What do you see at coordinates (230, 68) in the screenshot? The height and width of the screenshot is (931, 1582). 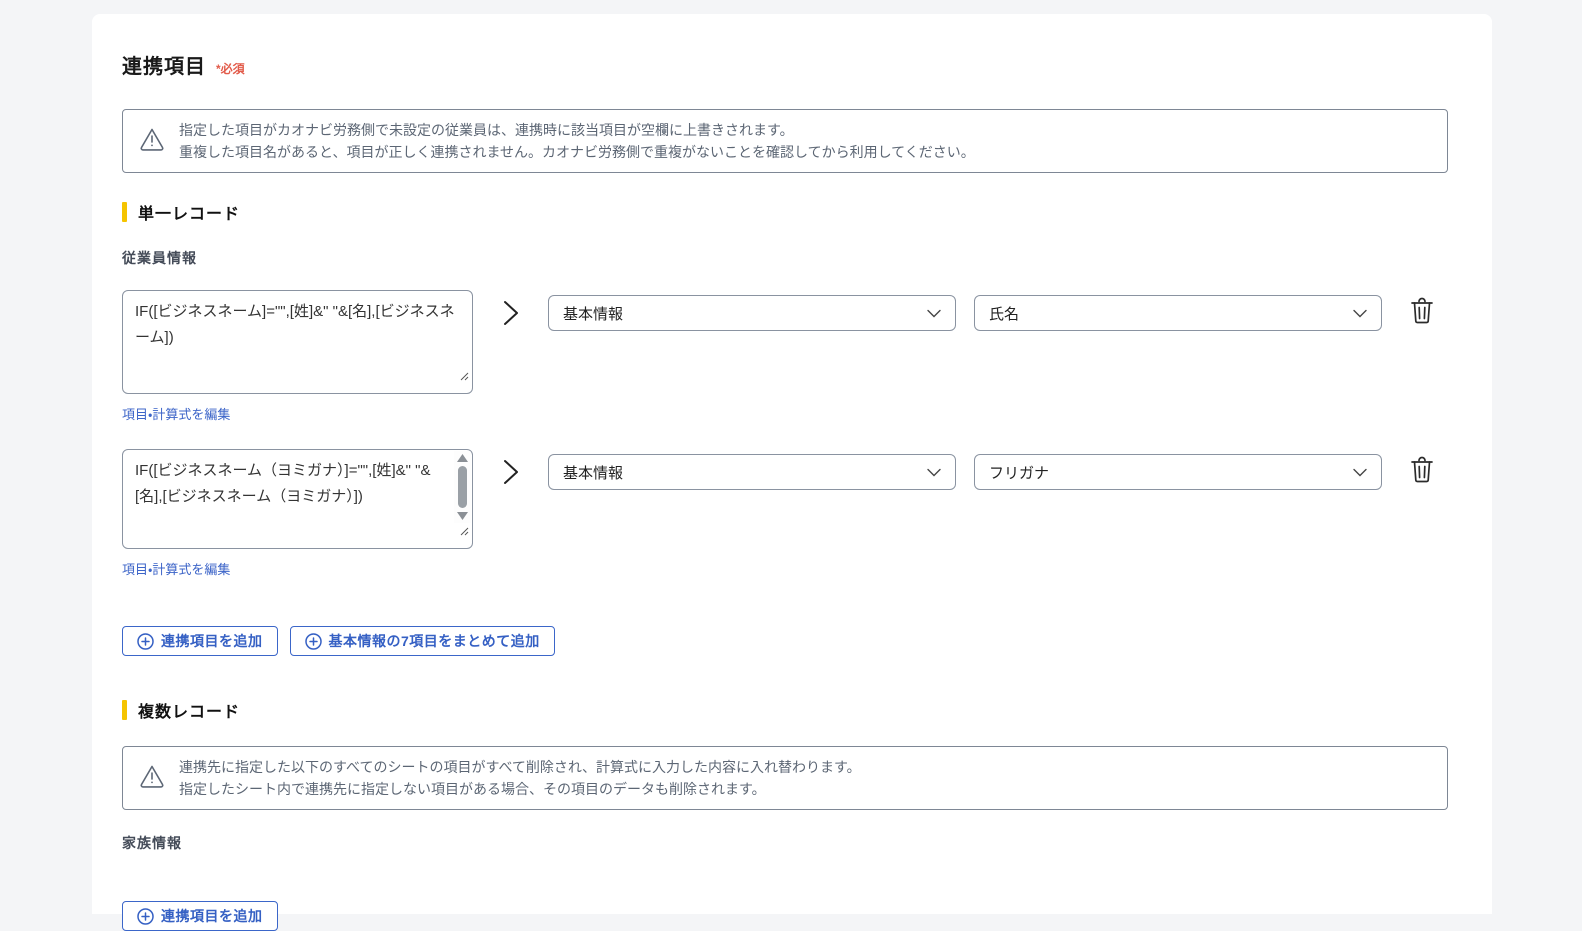 I see `required-badge: *必須` at bounding box center [230, 68].